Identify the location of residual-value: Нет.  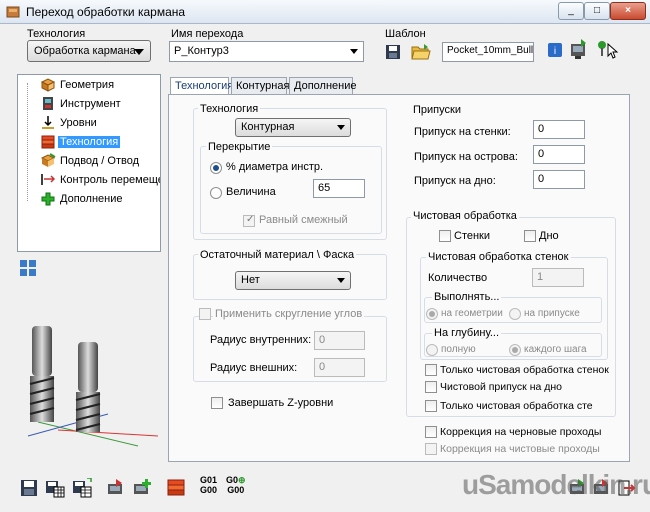
(250, 280).